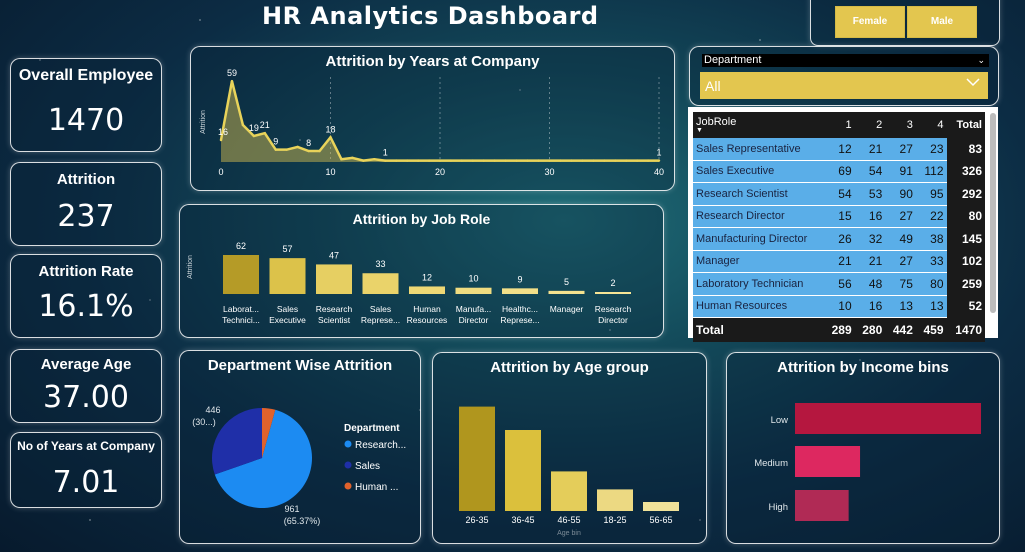 The height and width of the screenshot is (552, 1025). Describe the element at coordinates (900, 125) in the screenshot. I see `matrix-header: 3` at that location.